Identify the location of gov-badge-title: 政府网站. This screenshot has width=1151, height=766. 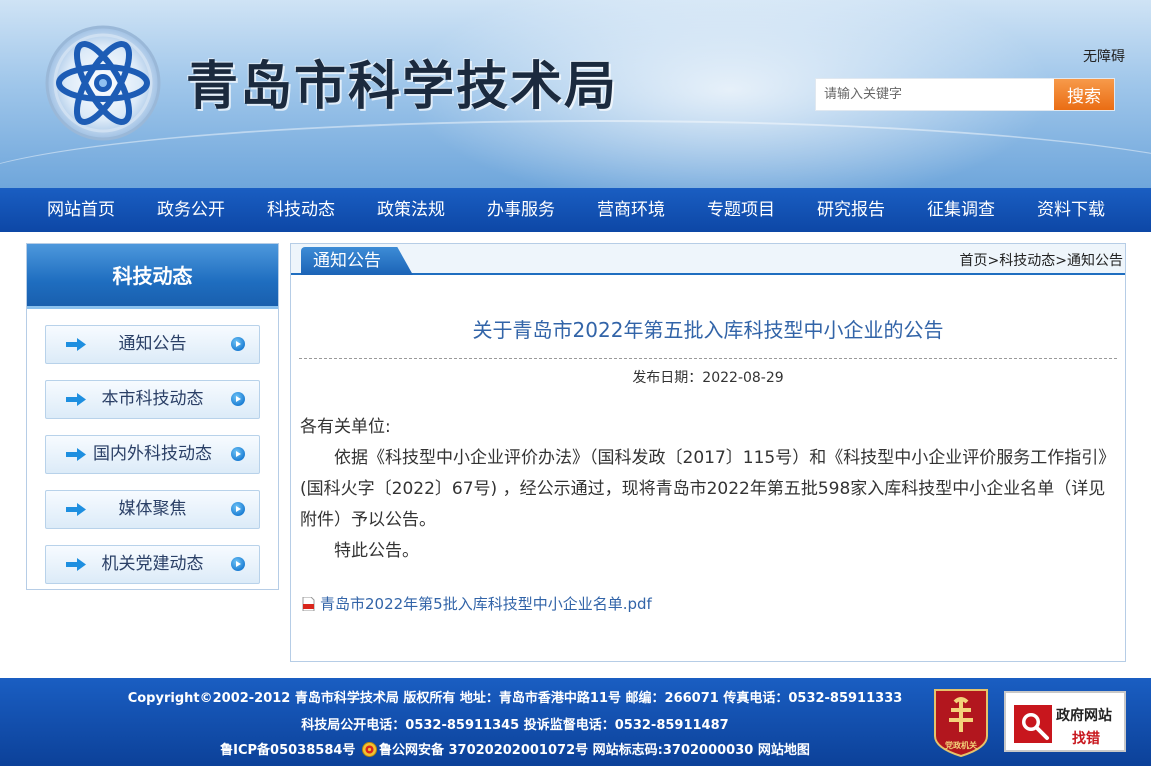
(1084, 716).